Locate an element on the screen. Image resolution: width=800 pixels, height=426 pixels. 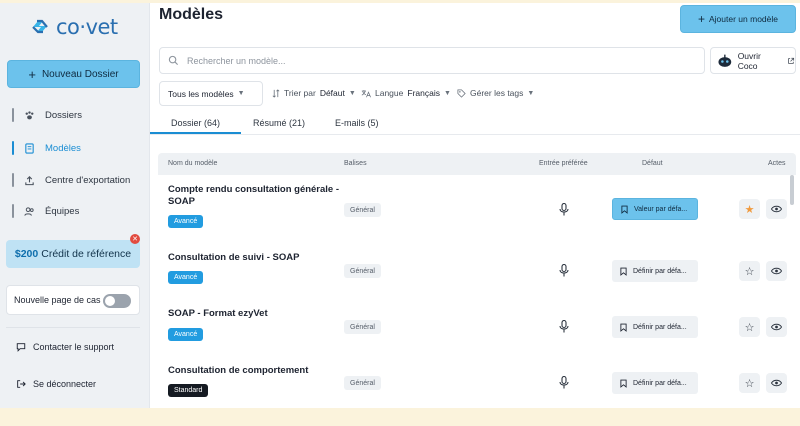
column-header-default: Défaut is located at coordinates (652, 163).